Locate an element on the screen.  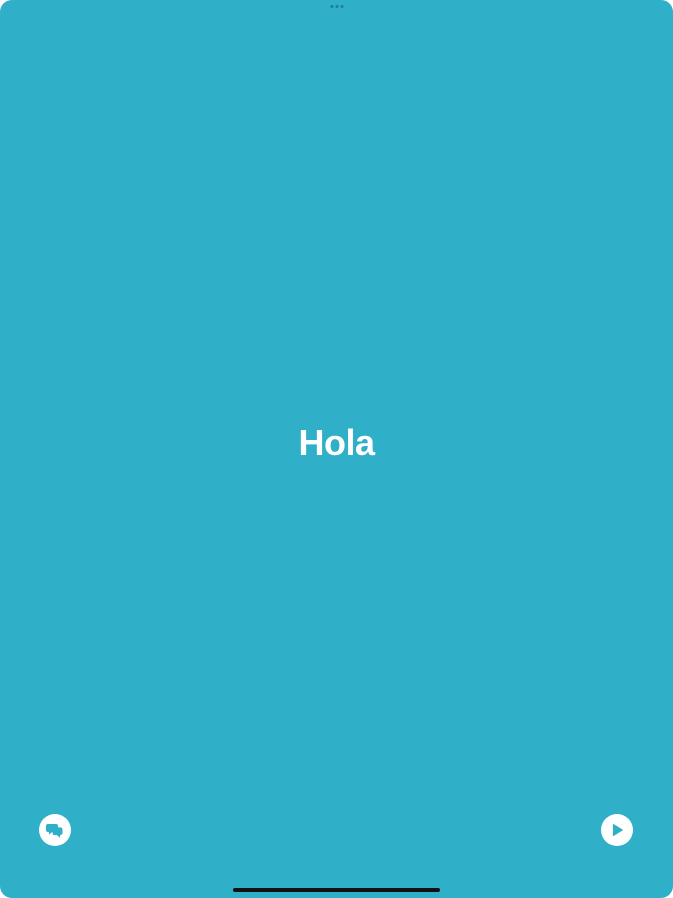
play-audio-button is located at coordinates (617, 830).